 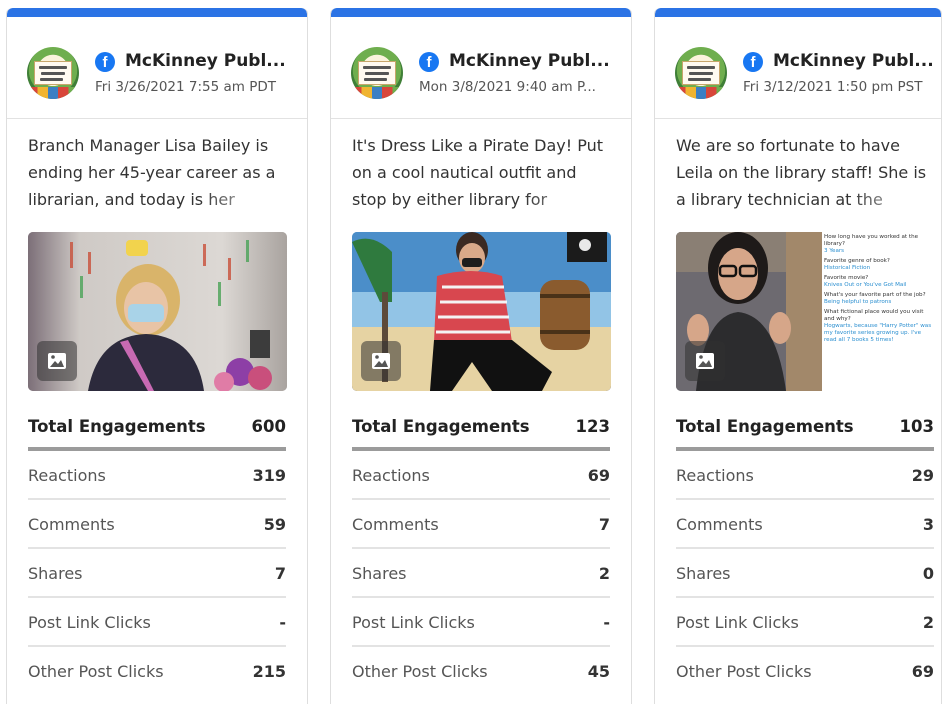 I want to click on image-question: Favorite genre of book?, so click(x=857, y=261).